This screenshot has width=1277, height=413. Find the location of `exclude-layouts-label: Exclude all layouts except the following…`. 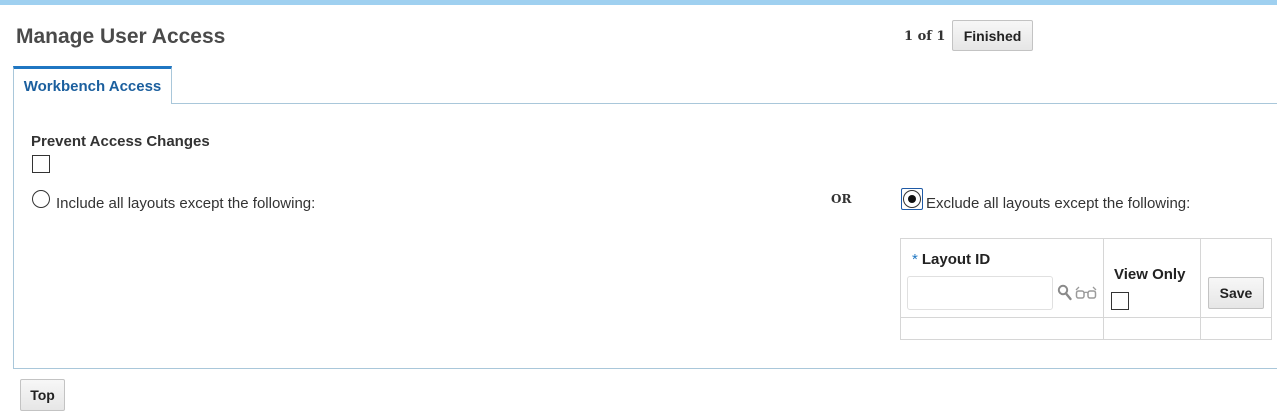

exclude-layouts-label: Exclude all layouts except the following… is located at coordinates (1058, 203).